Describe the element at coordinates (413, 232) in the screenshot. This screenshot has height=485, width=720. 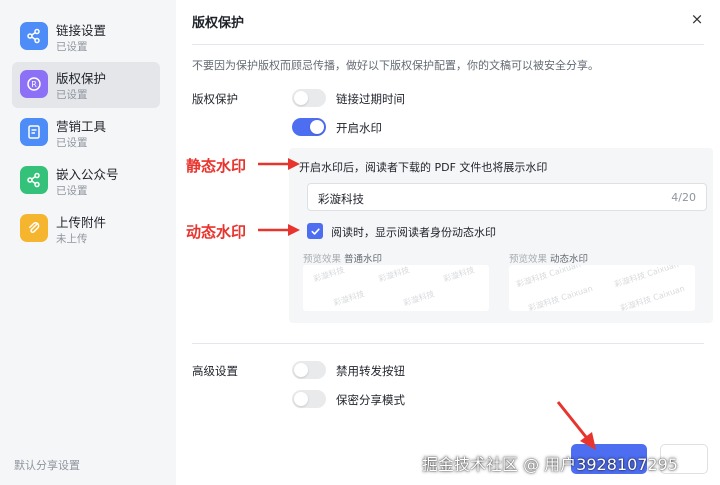
I see `dynamic-watermark-label: 阅读时，显示阅读者身份动态水印` at that location.